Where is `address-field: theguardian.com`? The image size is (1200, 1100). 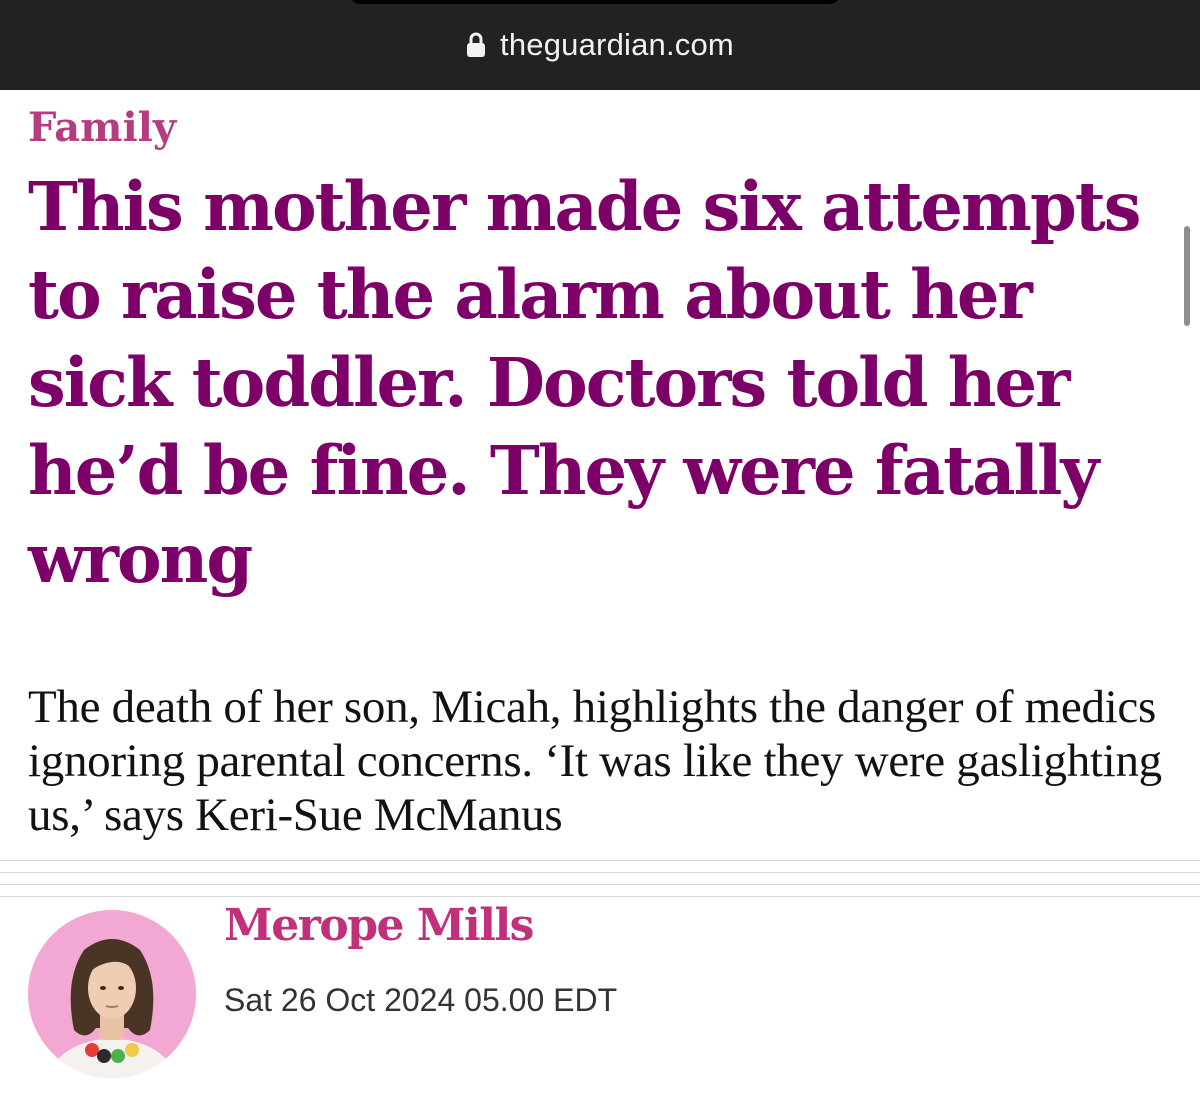
address-field: theguardian.com is located at coordinates (600, 45).